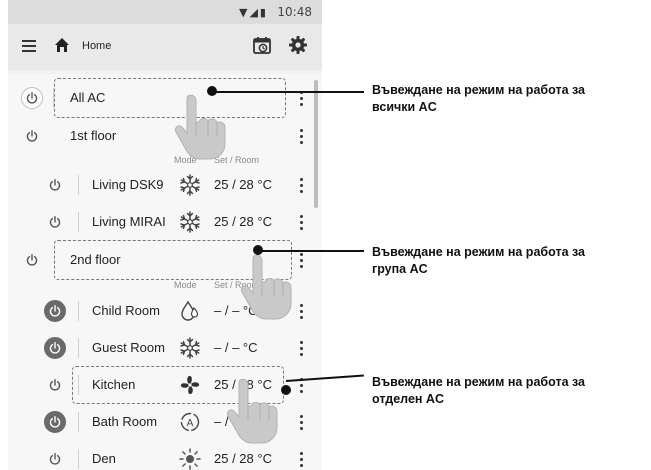 This screenshot has height=470, width=651. I want to click on row-unit-guest-room: Guest Room – / – °C, so click(160, 348).